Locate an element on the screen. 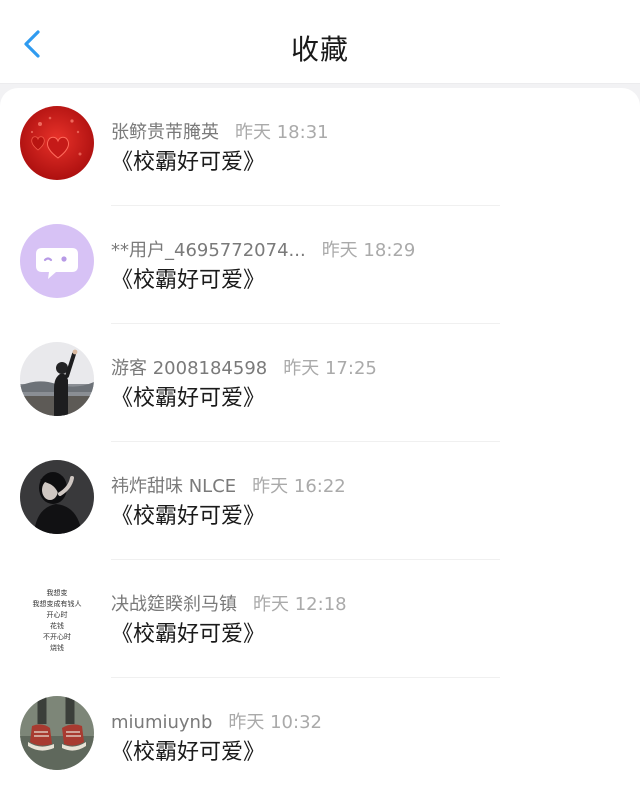  text-quote-avatar: 我想变 我想变成有钱人 开心时 花钱 不开心时 烧钱 is located at coordinates (57, 615).